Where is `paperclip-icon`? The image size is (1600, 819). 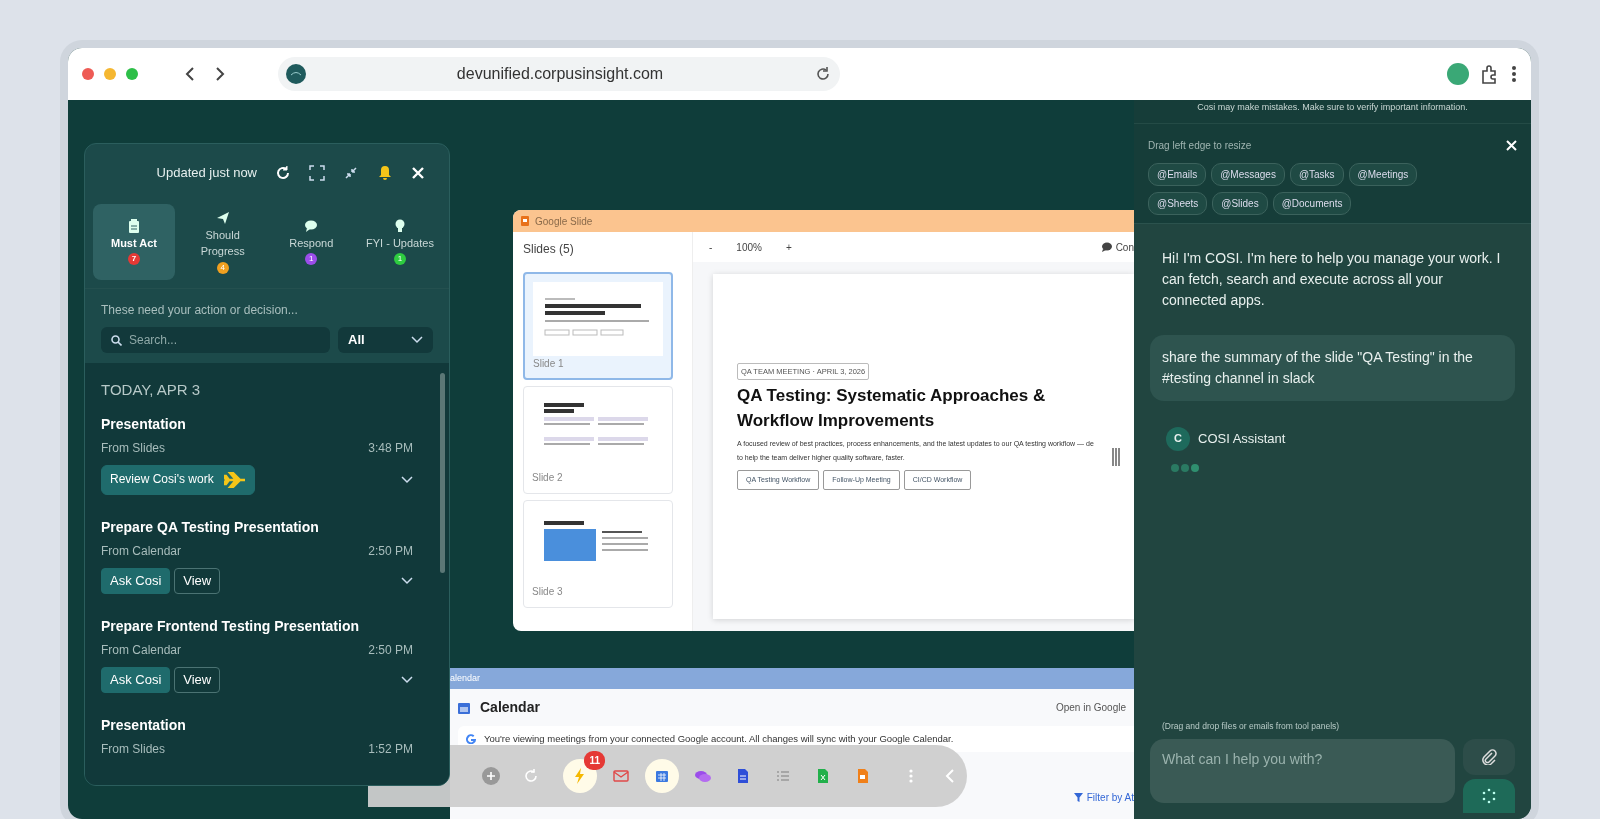 paperclip-icon is located at coordinates (1489, 757).